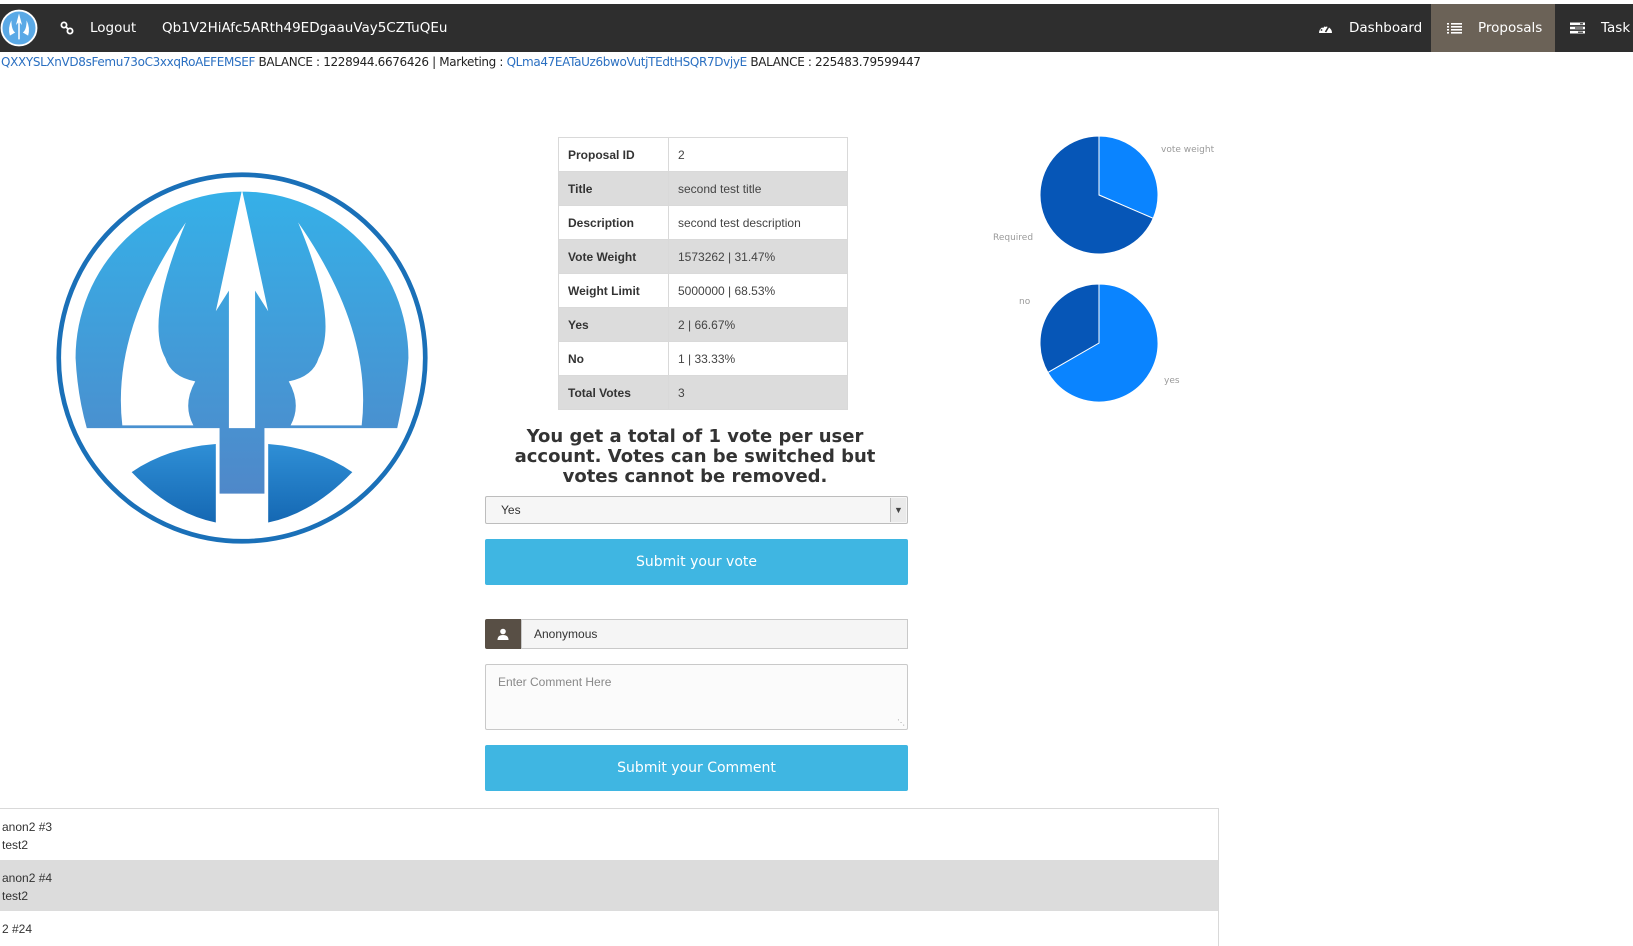  What do you see at coordinates (17, 929) in the screenshot?
I see `comment-author: 2 #24` at bounding box center [17, 929].